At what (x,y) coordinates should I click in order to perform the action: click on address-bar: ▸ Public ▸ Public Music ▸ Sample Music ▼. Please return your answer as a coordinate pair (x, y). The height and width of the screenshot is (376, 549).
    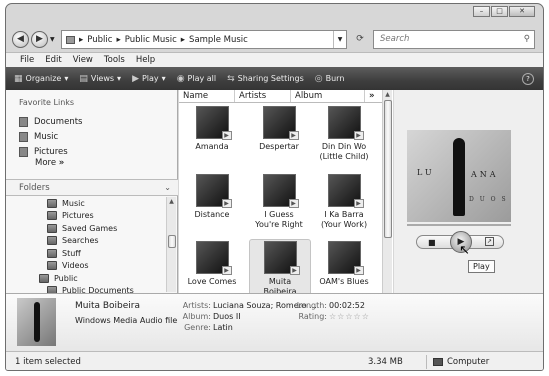
    Looking at the image, I should click on (204, 39).